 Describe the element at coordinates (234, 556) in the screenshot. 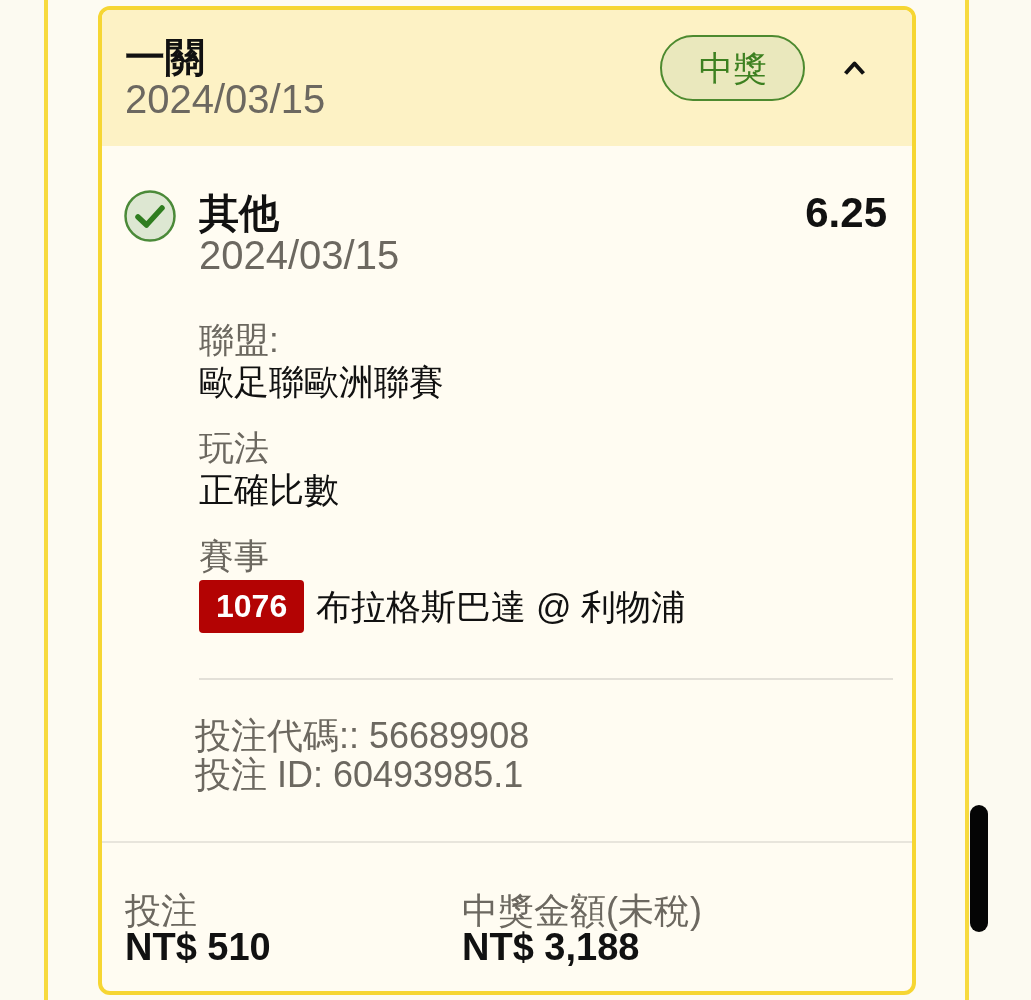

I see `detail-label: 賽事` at that location.